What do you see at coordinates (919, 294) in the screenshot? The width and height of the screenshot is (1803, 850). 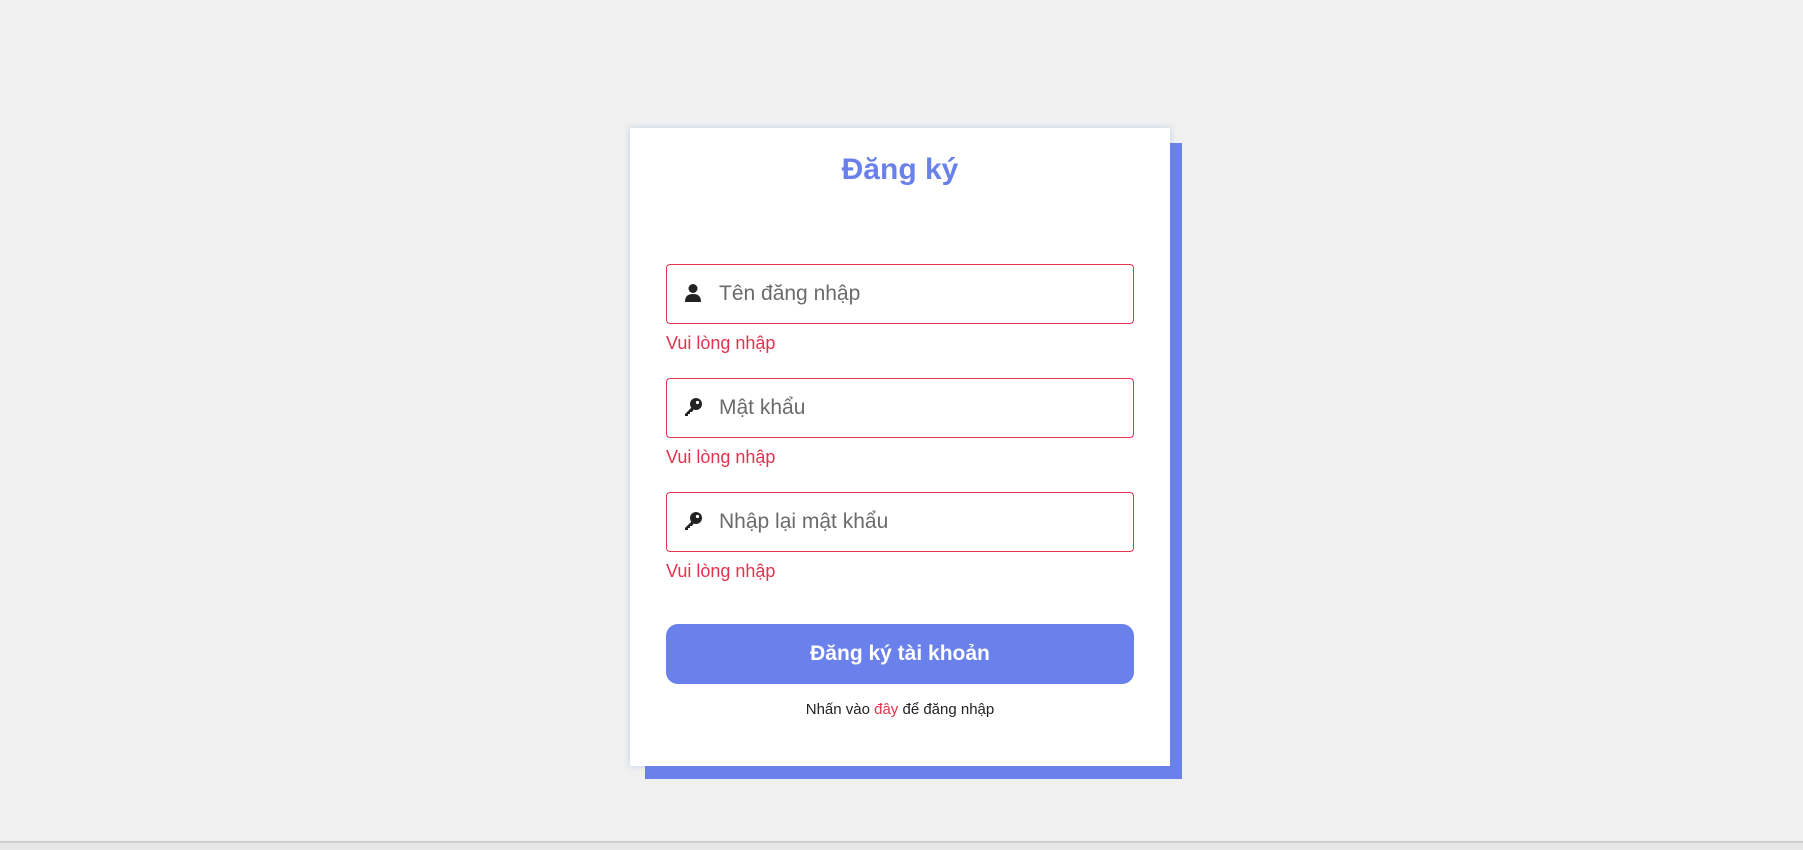 I see `username-input` at bounding box center [919, 294].